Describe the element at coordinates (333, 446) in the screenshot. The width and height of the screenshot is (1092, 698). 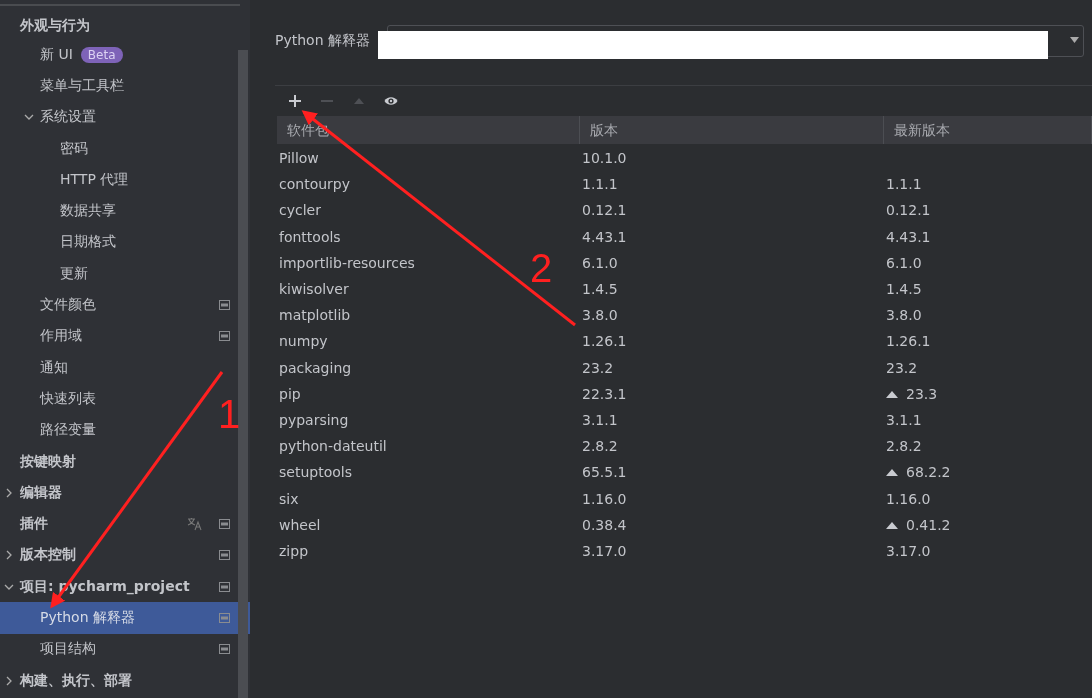
I see `table-cell: python-dateutil` at that location.